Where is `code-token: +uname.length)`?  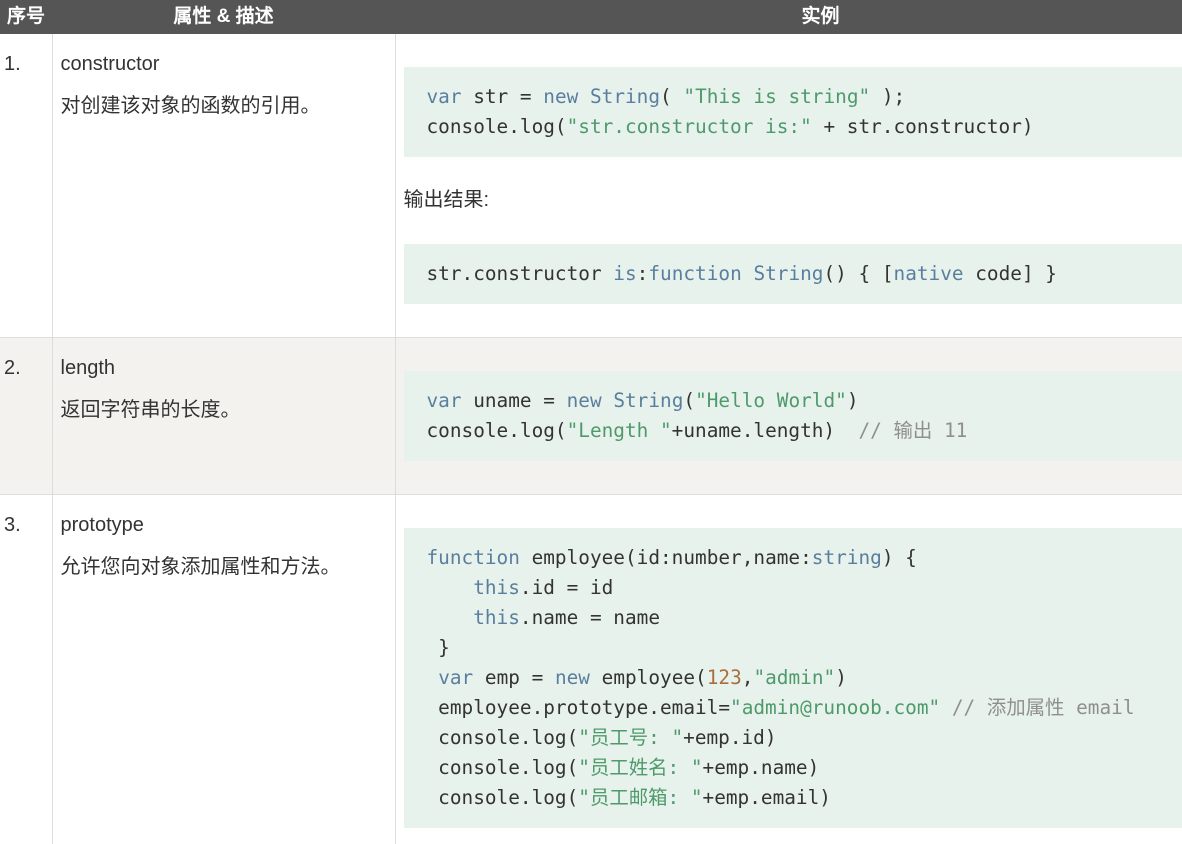 code-token: +uname.length) is located at coordinates (765, 430).